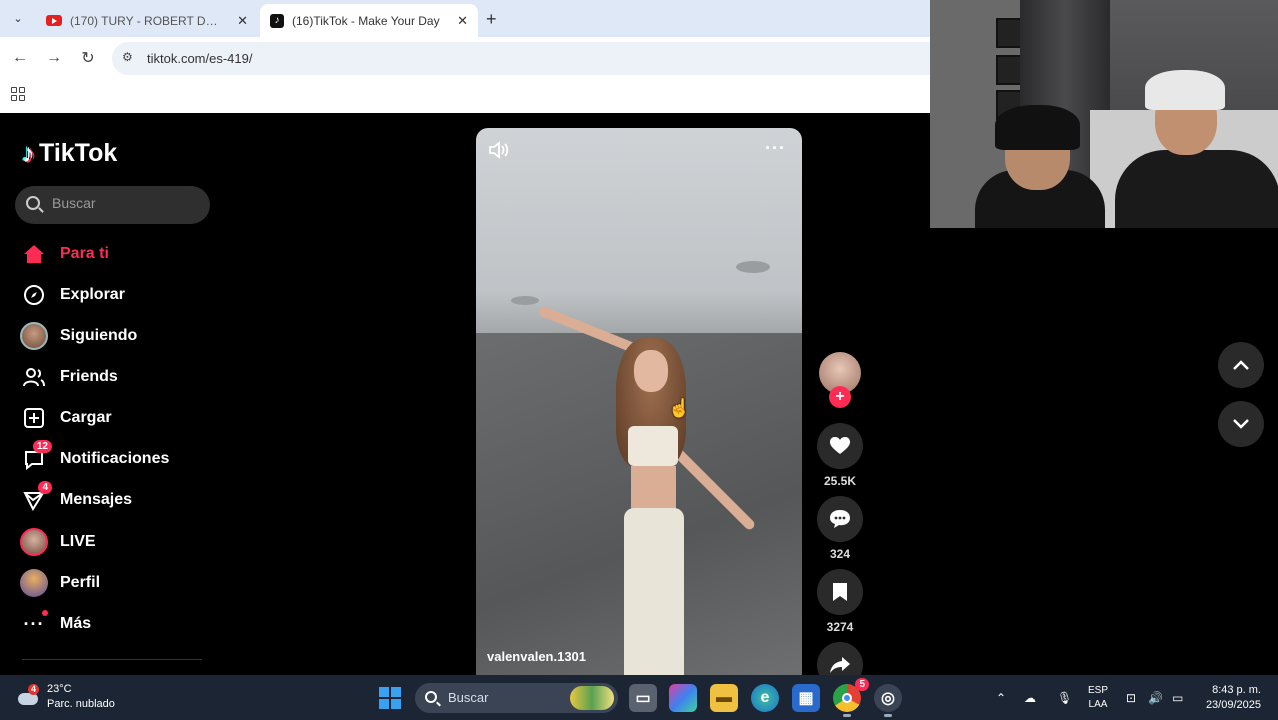  What do you see at coordinates (753, 267) in the screenshot?
I see `ceiling-light` at bounding box center [753, 267].